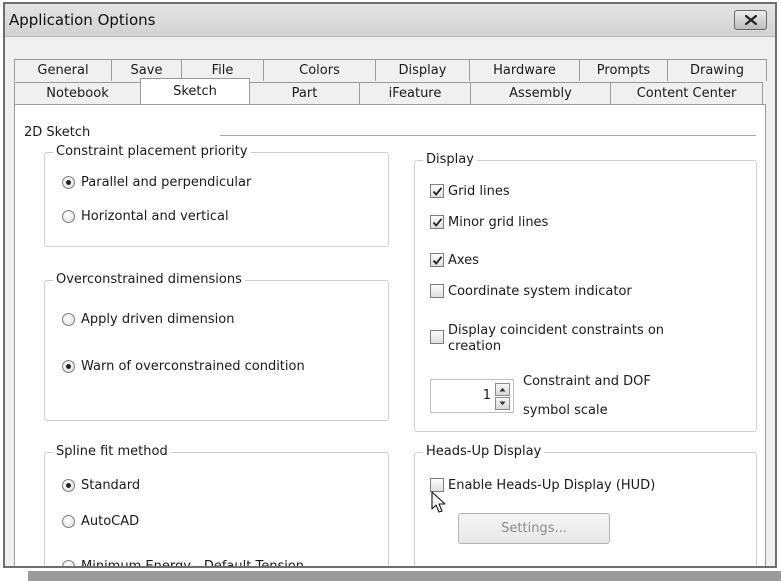  Describe the element at coordinates (450, 160) in the screenshot. I see `display-legend: Display` at that location.